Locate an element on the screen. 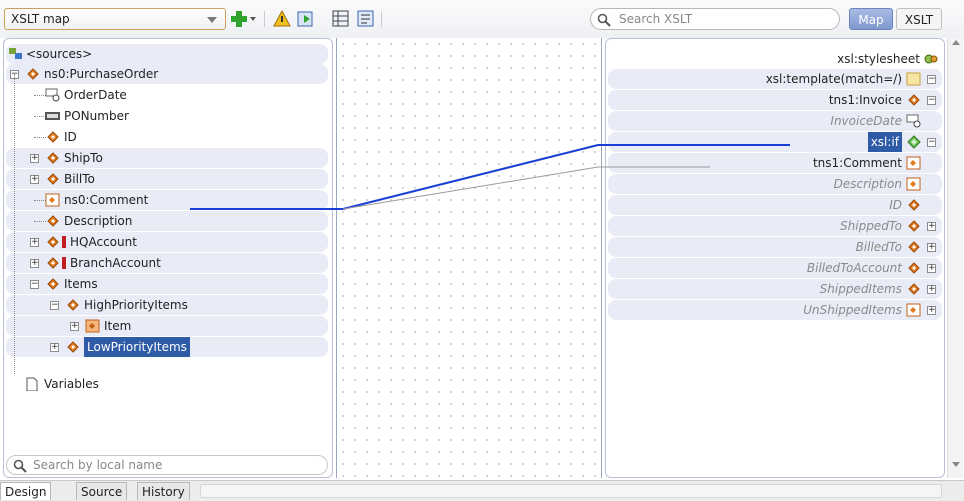 Image resolution: width=964 pixels, height=501 pixels. local-name-search-input is located at coordinates (163, 465).